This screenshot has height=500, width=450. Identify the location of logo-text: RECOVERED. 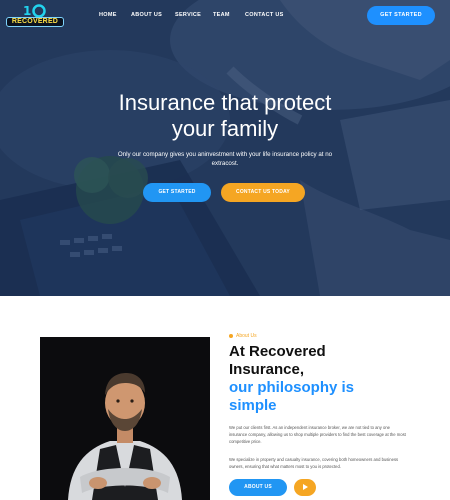
(35, 22).